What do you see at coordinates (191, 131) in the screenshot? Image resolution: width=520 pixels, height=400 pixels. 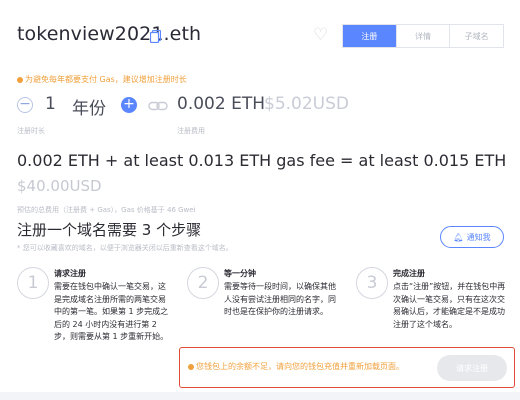 I see `fee-label: 注册费用` at bounding box center [191, 131].